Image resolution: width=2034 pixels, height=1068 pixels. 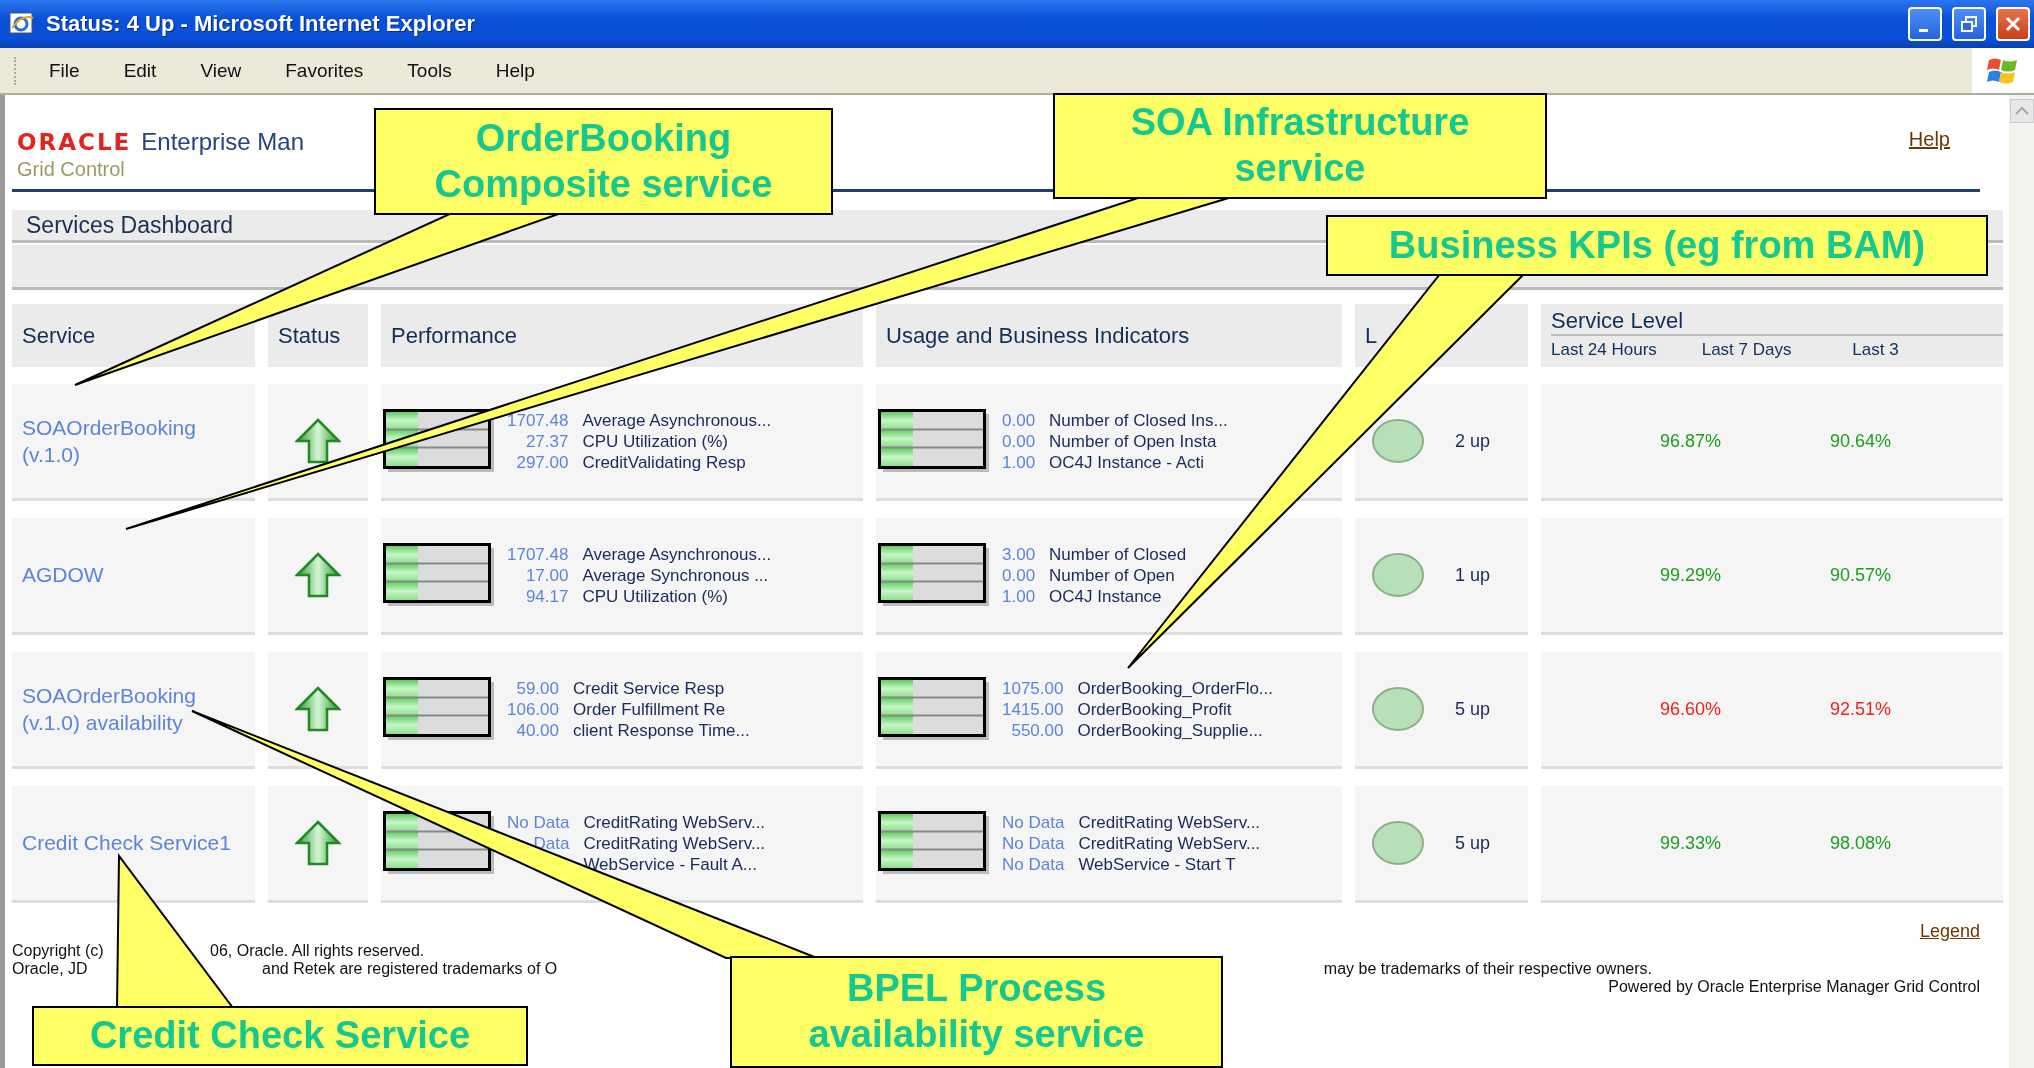 I want to click on legend-link: Legend, so click(x=1949, y=931).